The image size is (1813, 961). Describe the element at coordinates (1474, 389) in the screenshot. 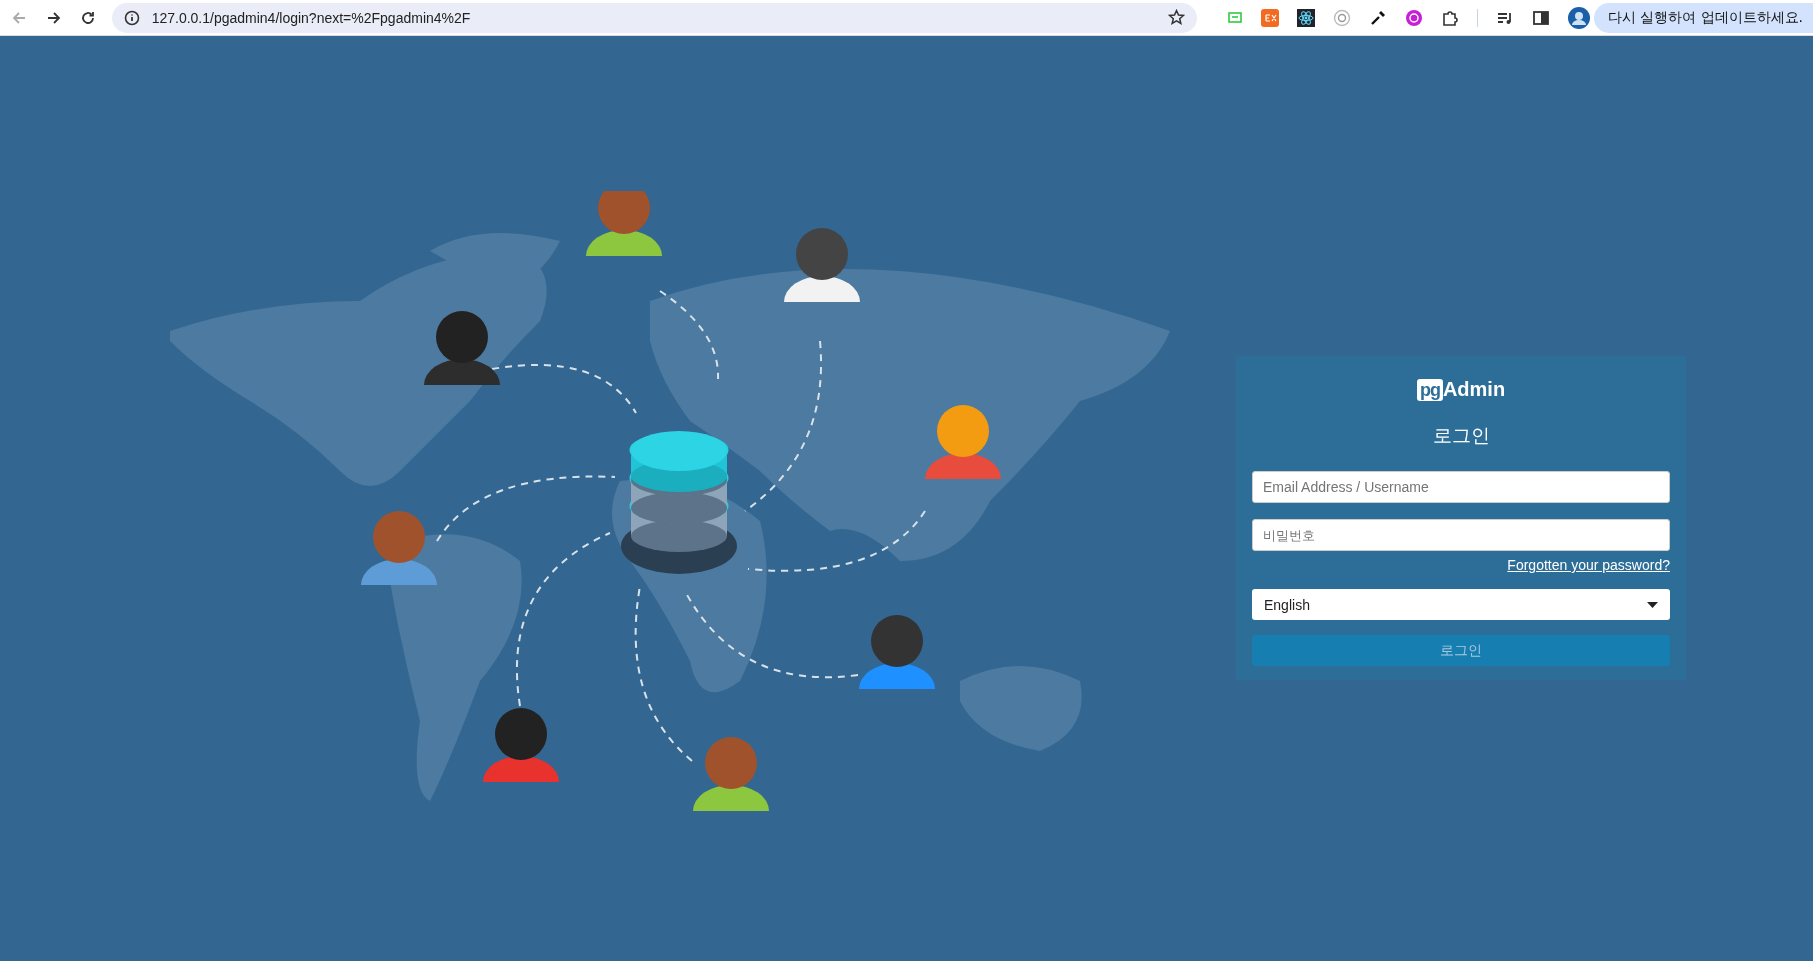

I see `logo-text: Admin` at that location.